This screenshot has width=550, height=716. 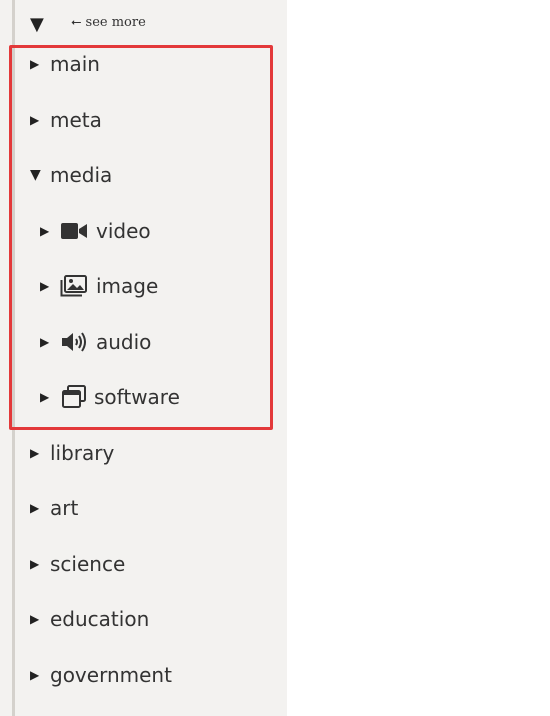 What do you see at coordinates (82, 453) in the screenshot?
I see `tree-item-label: library` at bounding box center [82, 453].